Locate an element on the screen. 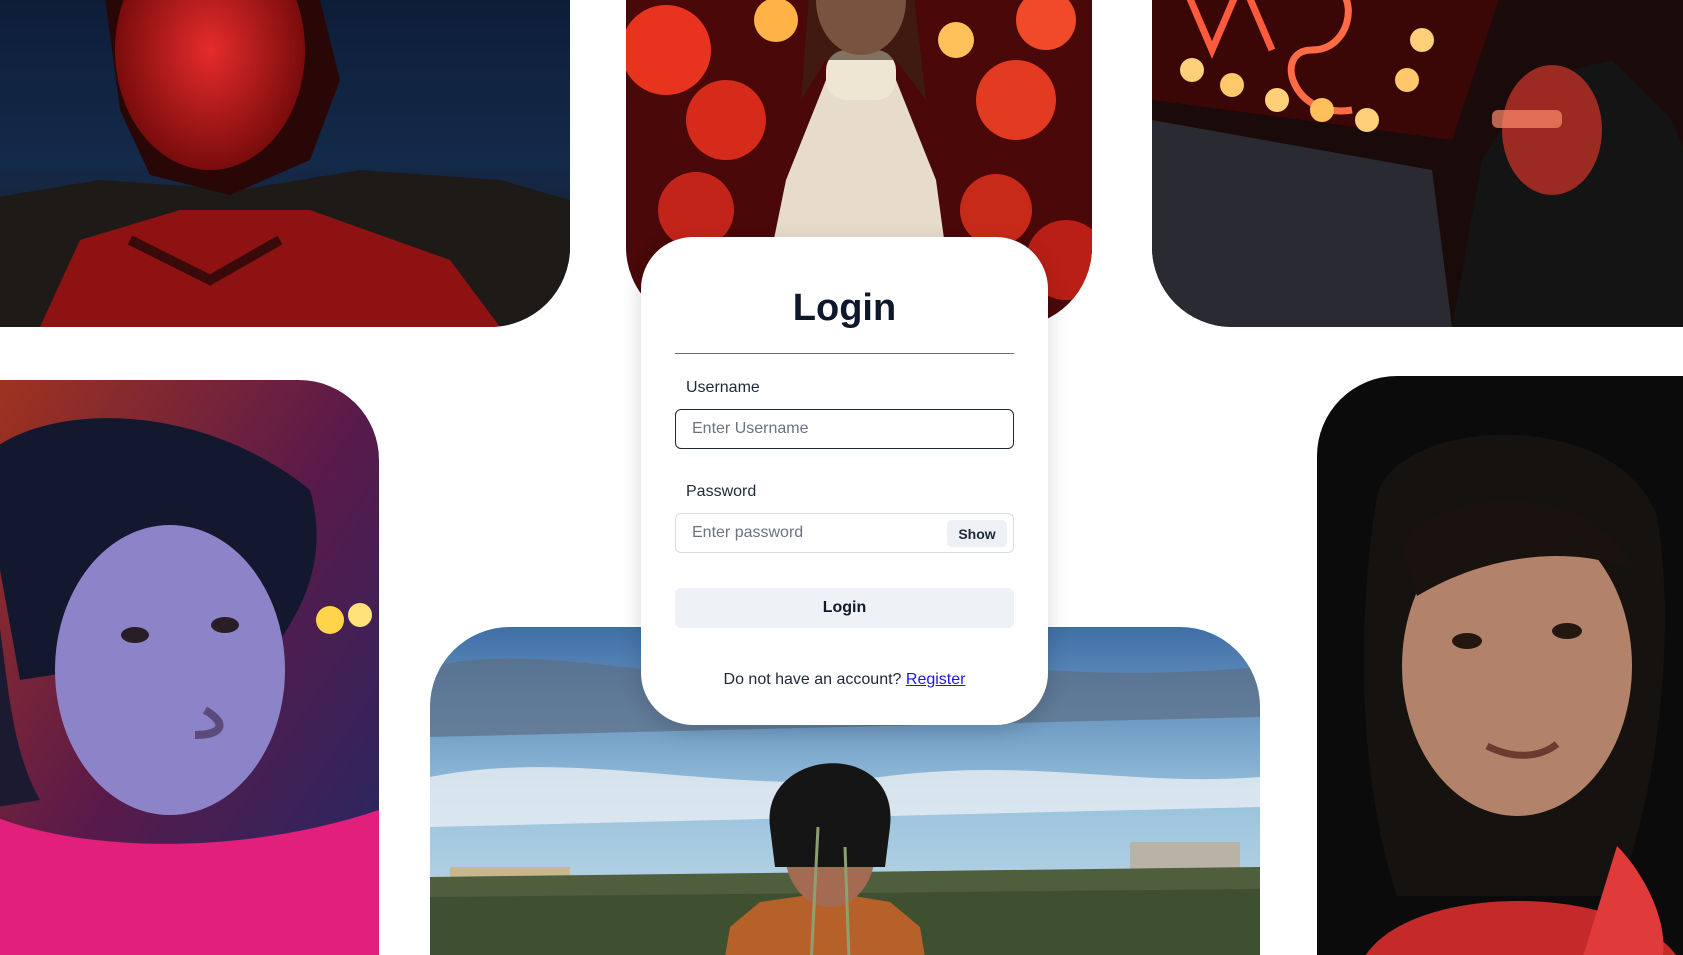 Image resolution: width=1683 pixels, height=955 pixels. register-prompt-text: Do not have an account? is located at coordinates (812, 679).